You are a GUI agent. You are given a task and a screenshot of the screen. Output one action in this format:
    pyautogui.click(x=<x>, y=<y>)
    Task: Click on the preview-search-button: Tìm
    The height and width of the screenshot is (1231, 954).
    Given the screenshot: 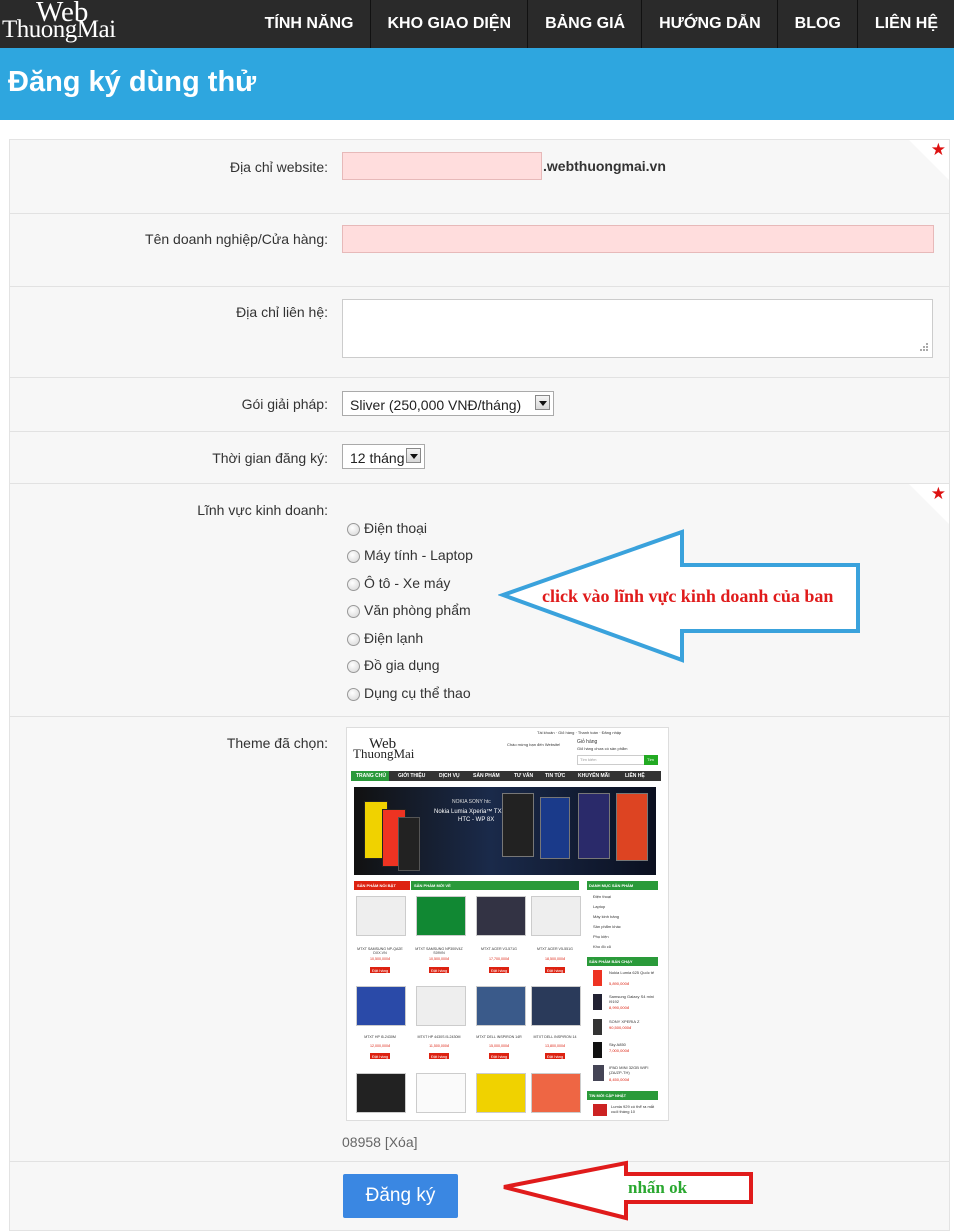 What is the action you would take?
    pyautogui.click(x=651, y=760)
    